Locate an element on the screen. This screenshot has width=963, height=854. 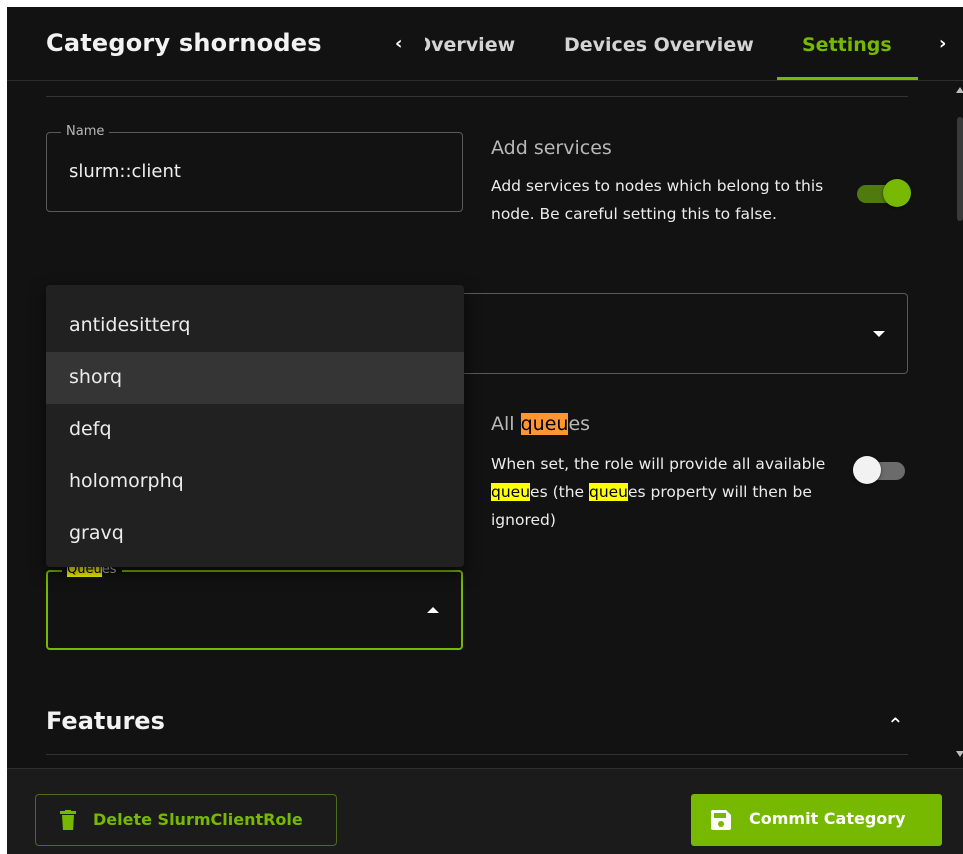
delete-role-label: Delete SlurmClientRole is located at coordinates (198, 819).